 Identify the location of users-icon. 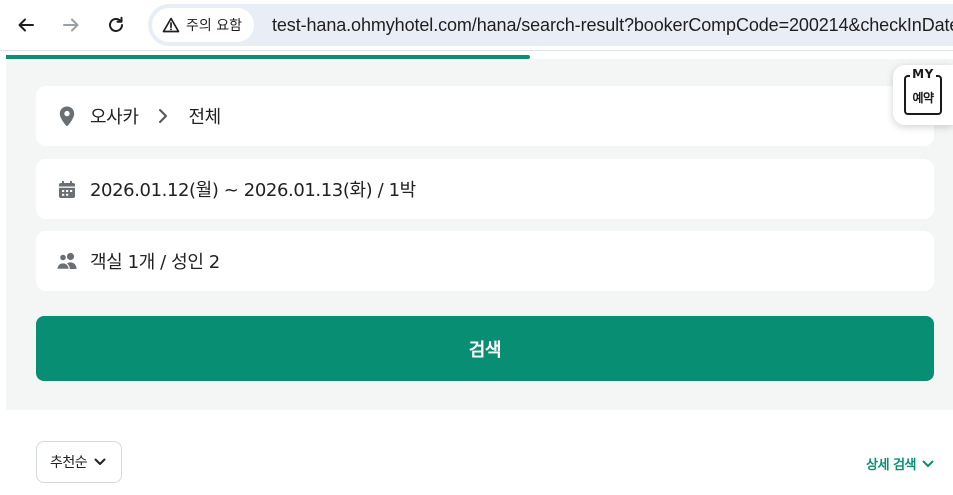
(67, 261).